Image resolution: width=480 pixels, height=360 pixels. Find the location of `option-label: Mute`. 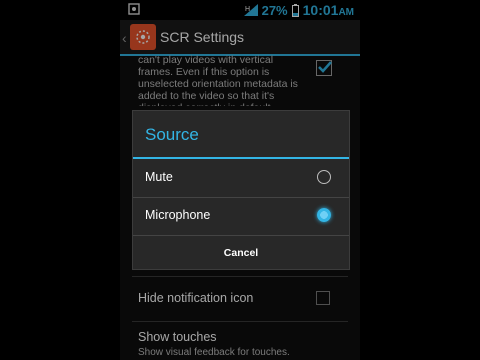

option-label: Mute is located at coordinates (159, 177).